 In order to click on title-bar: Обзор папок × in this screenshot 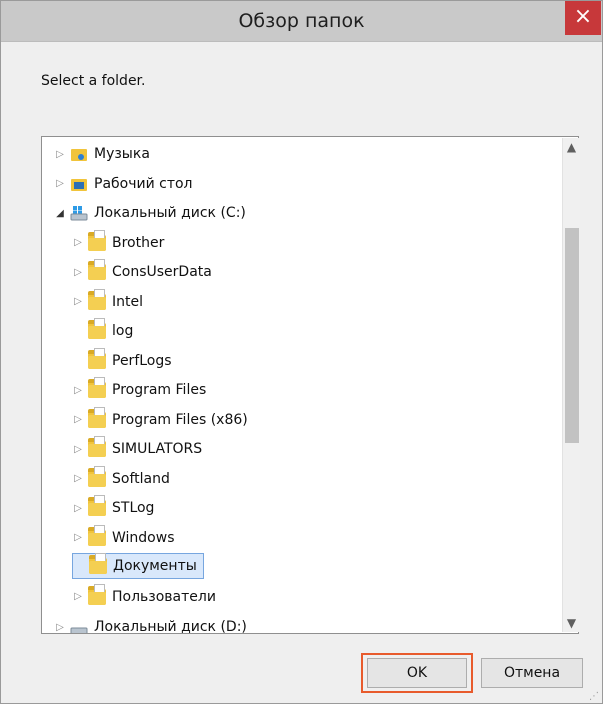, I will do `click(301, 21)`.